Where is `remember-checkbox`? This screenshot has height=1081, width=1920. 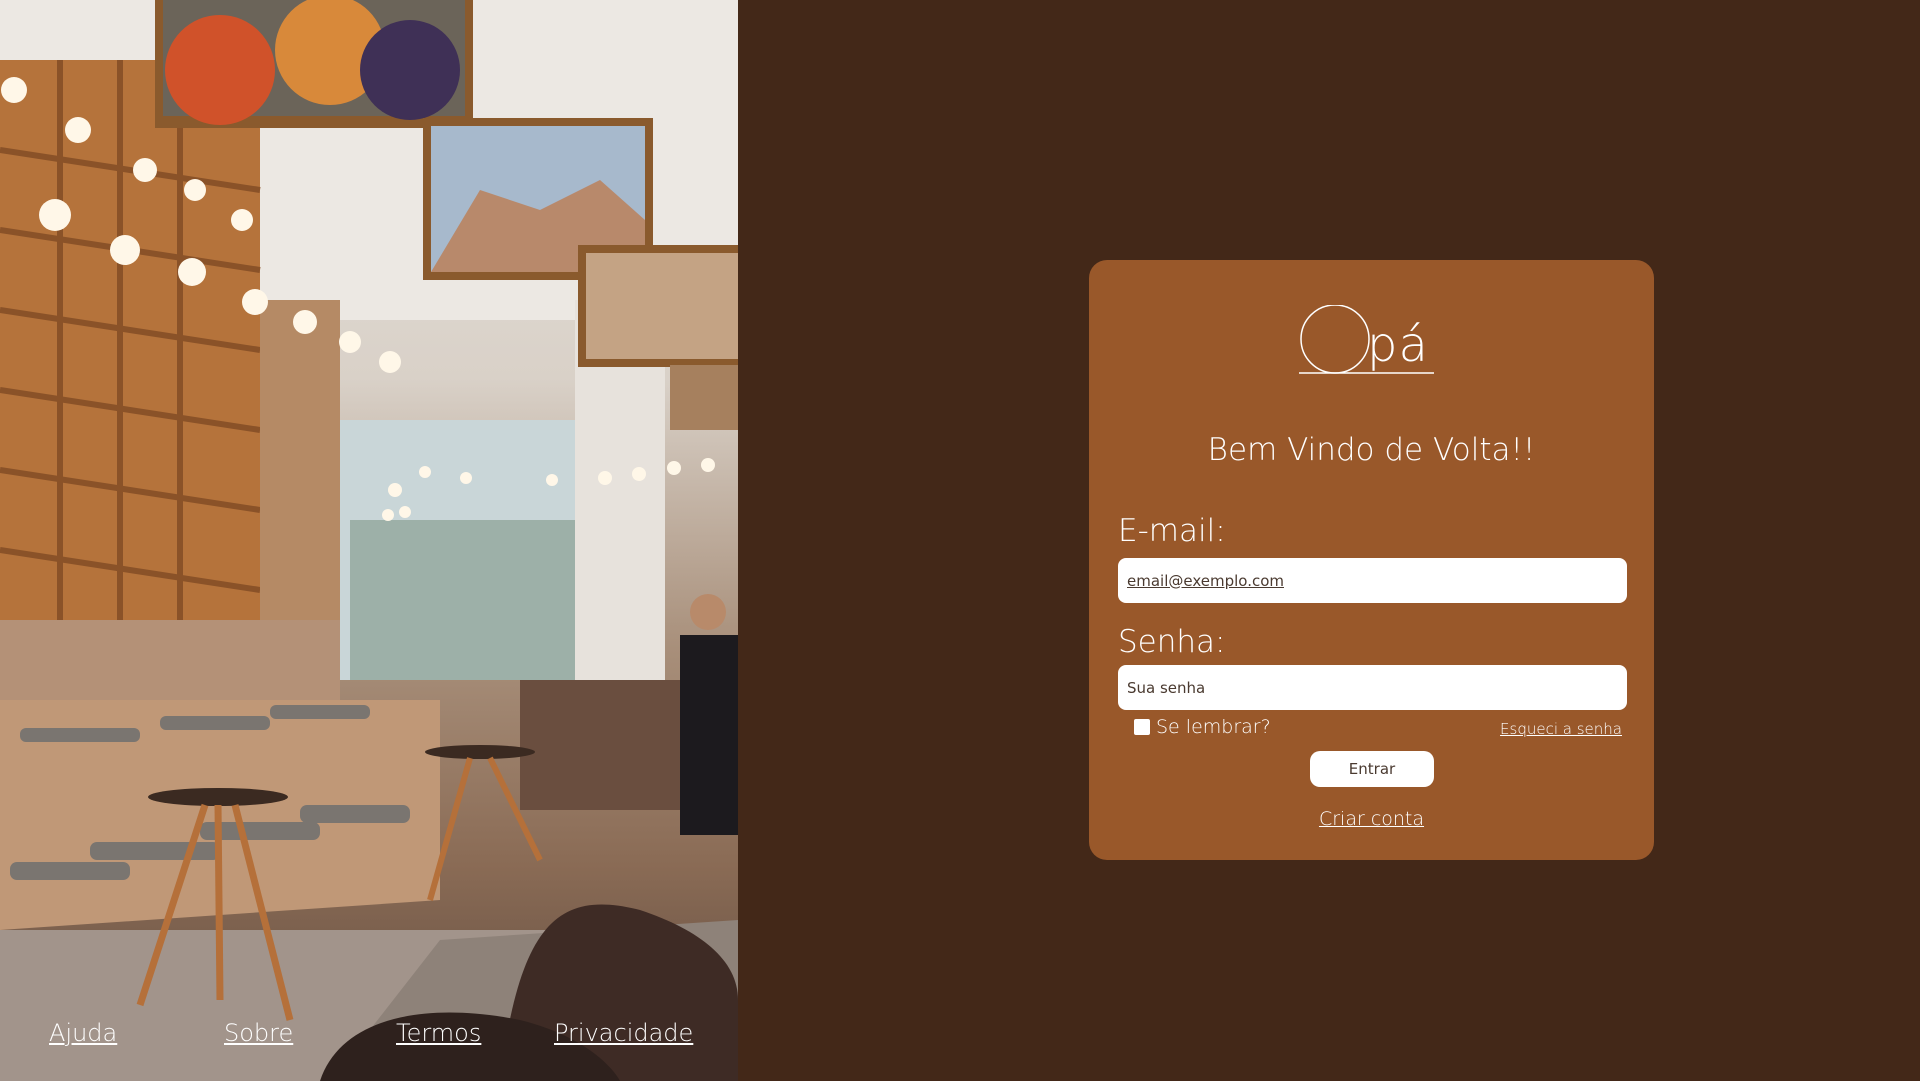 remember-checkbox is located at coordinates (1142, 727).